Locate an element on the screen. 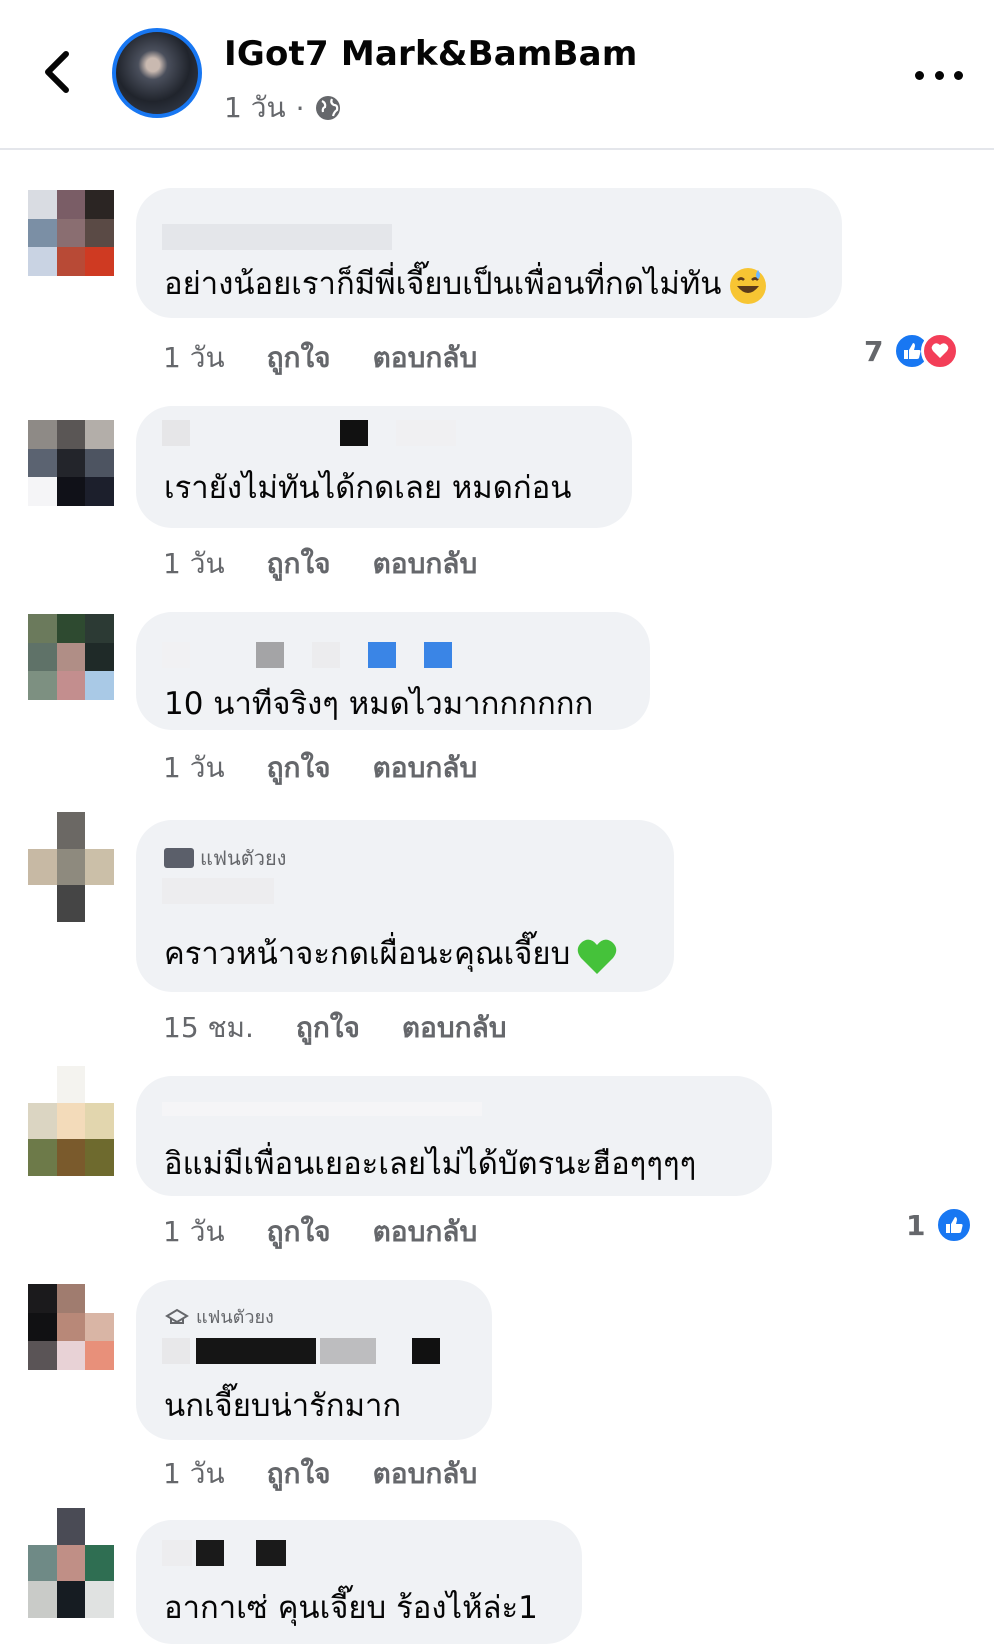 This screenshot has width=994, height=1649. comment-text: คราวหน้าจะกดเผื่อนะคุณเจี๊ยบ is located at coordinates (391, 953).